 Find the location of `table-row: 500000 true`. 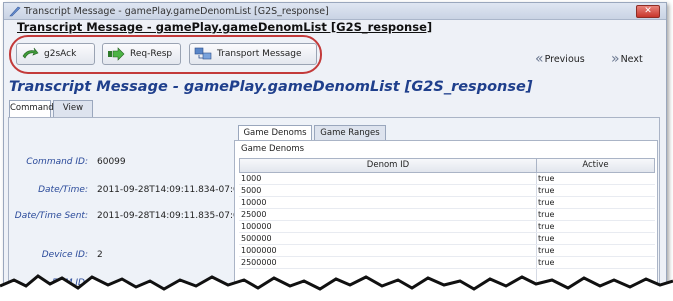

table-row: 500000 true is located at coordinates (447, 239).